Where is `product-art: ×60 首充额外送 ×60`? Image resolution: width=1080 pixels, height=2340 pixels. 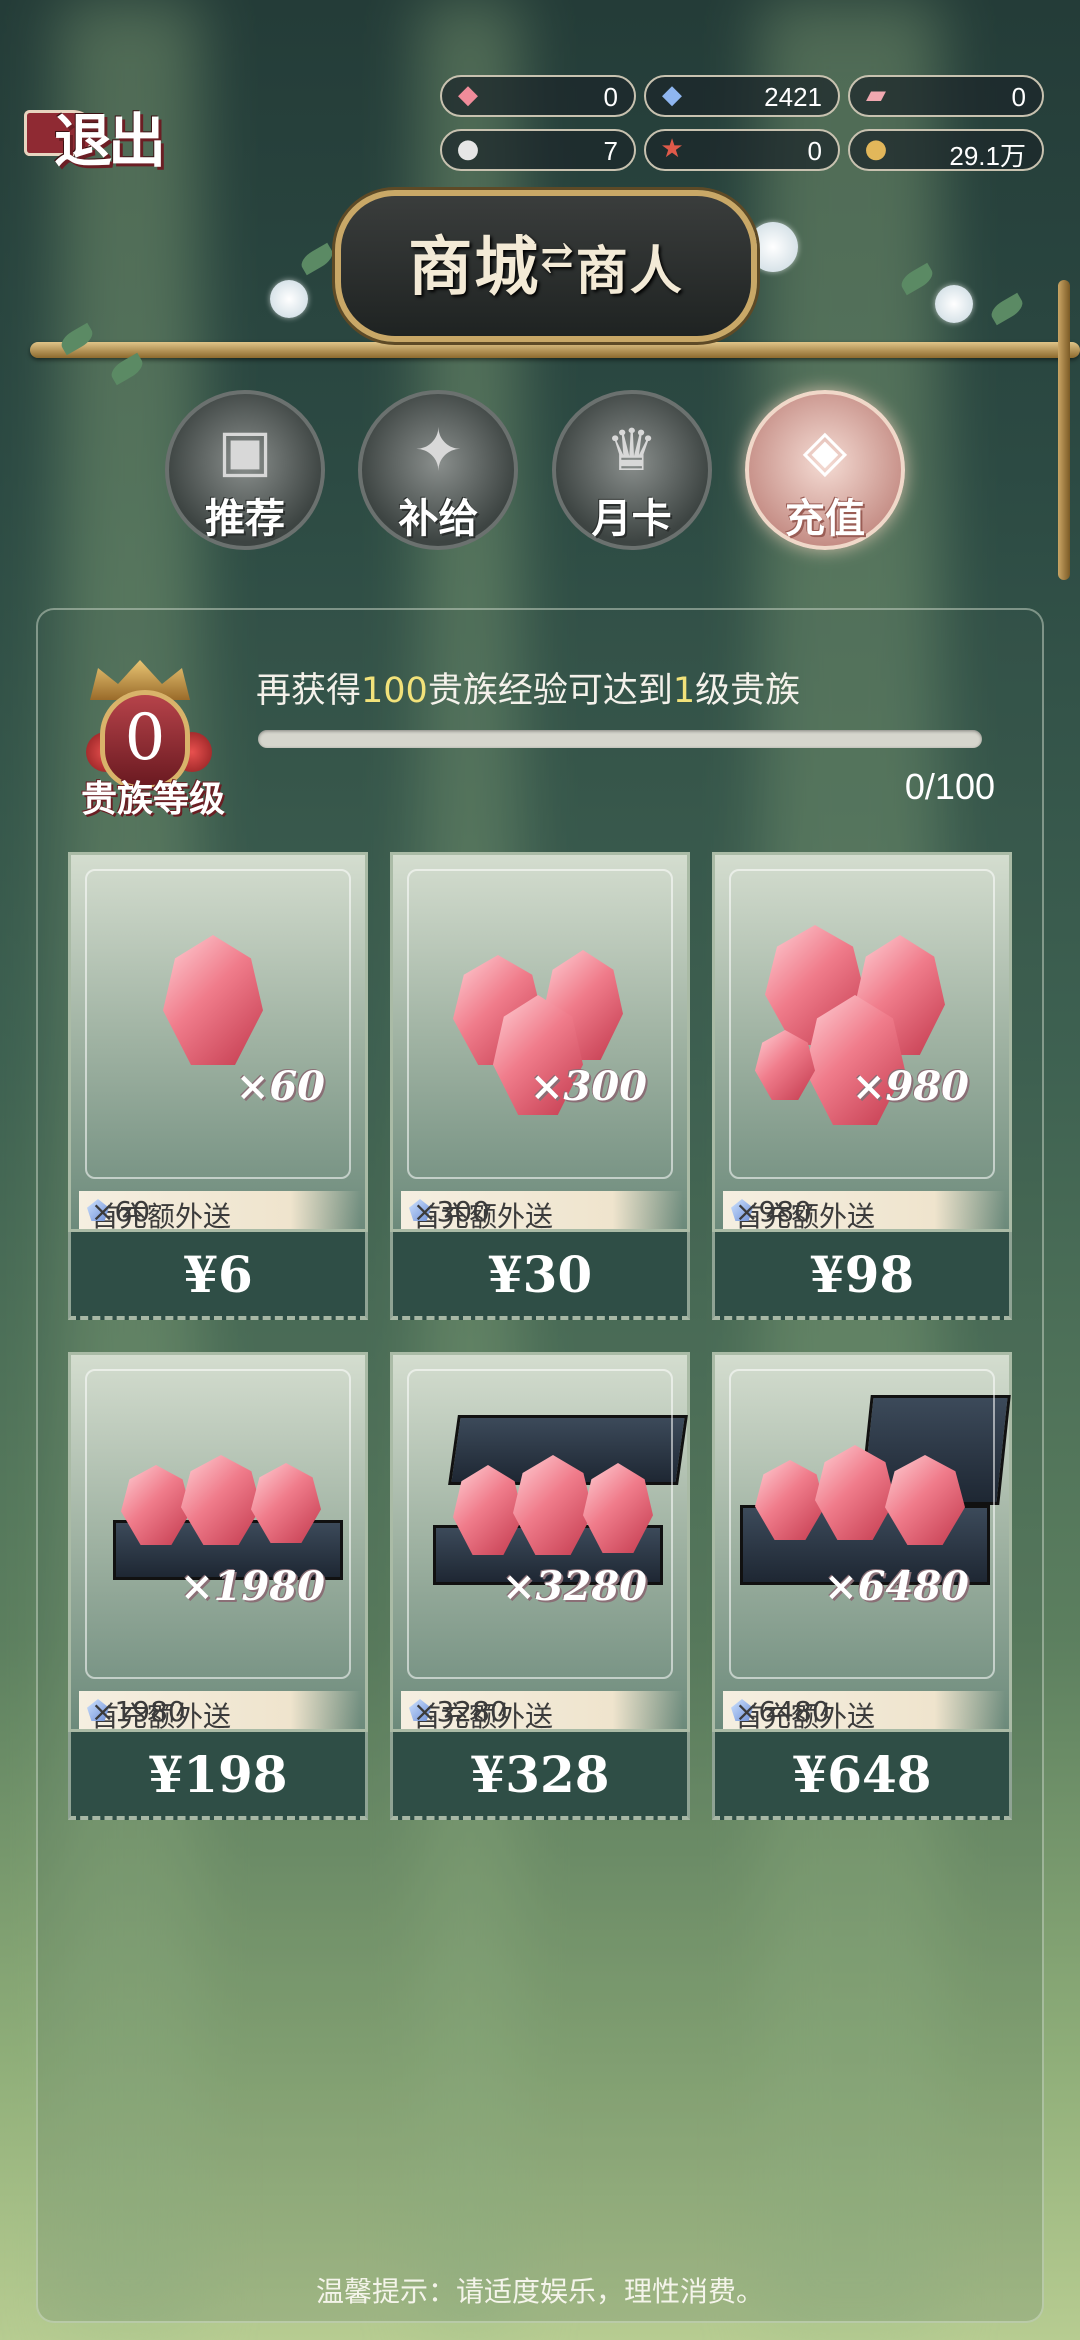 product-art: ×60 首充额外送 ×60 is located at coordinates (218, 1042).